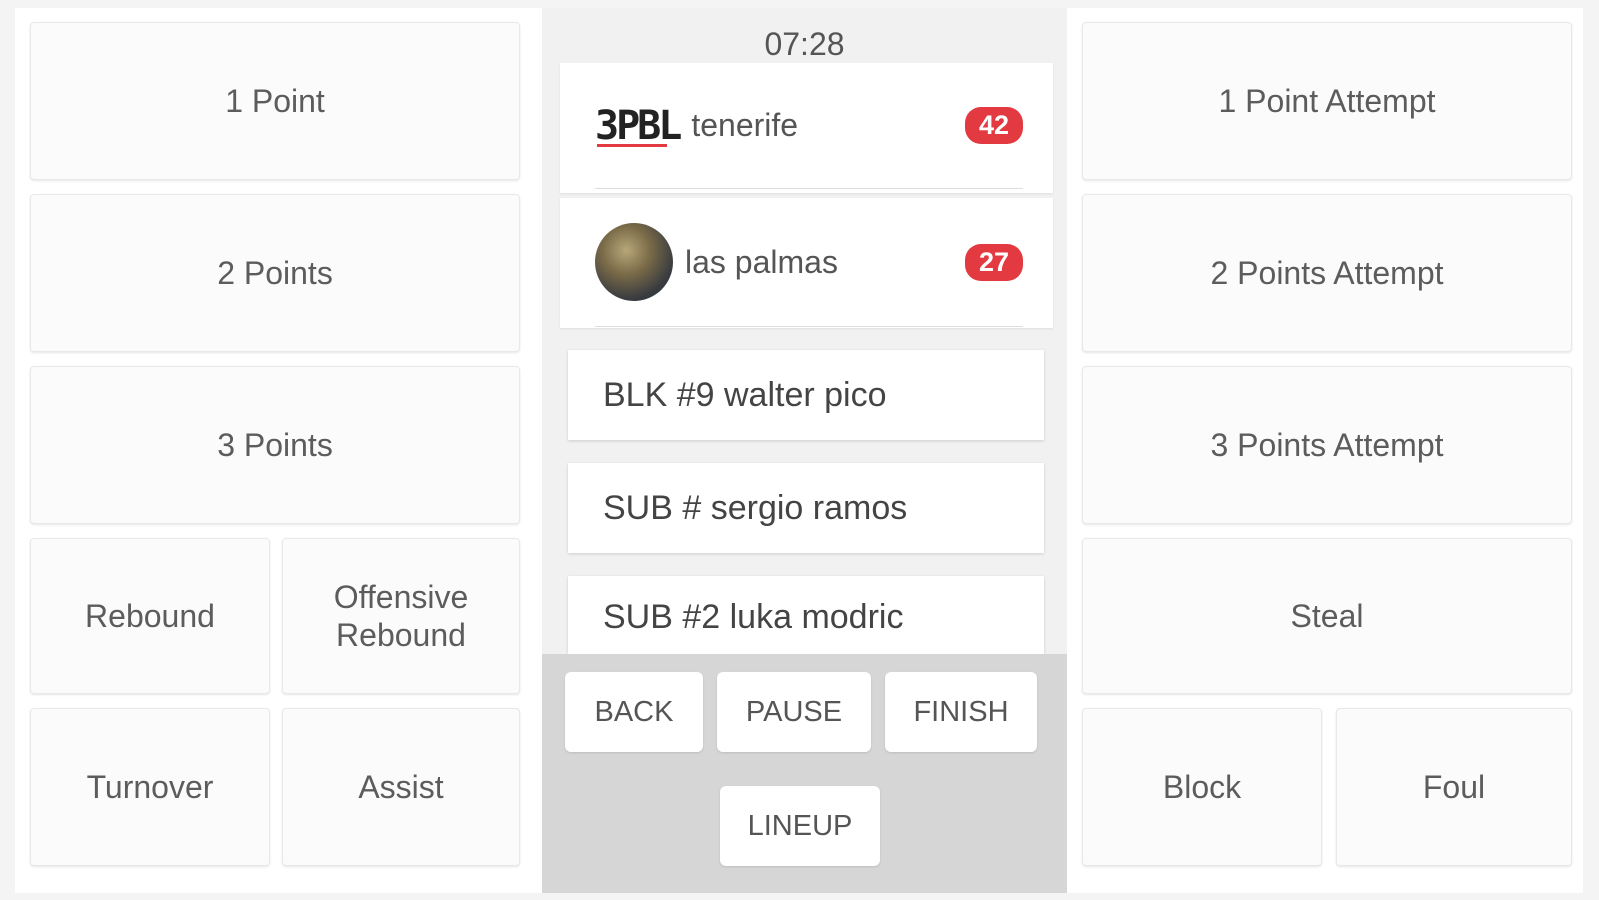 Image resolution: width=1599 pixels, height=900 pixels. Describe the element at coordinates (638, 125) in the screenshot. I see `team-logo-3pbl-icon: 3PBL` at that location.